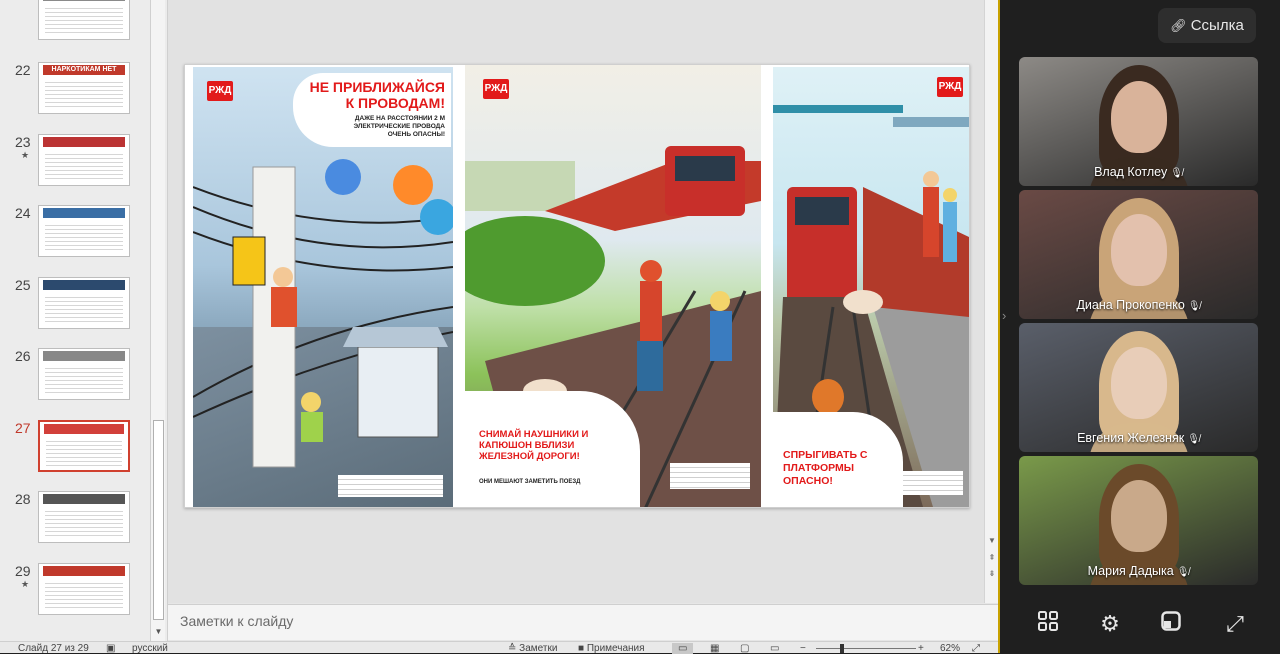  Describe the element at coordinates (842, 648) in the screenshot. I see `zoom-slider-thumb` at that location.